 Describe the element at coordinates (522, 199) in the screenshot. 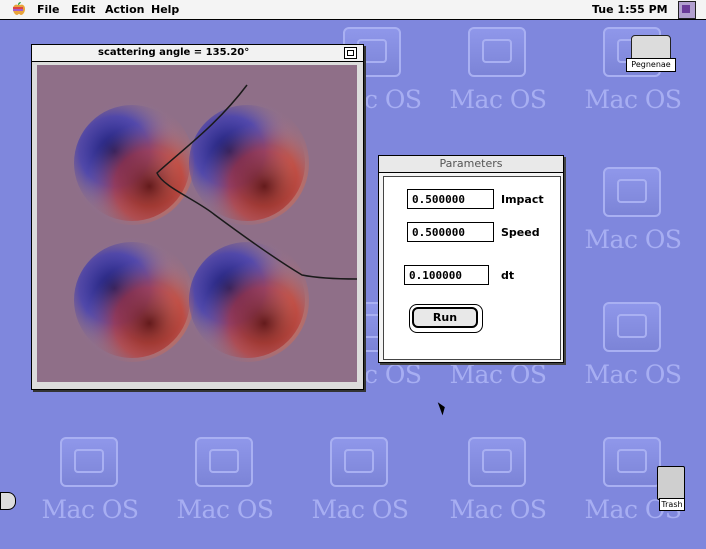

I see `impact-label: Impact` at that location.